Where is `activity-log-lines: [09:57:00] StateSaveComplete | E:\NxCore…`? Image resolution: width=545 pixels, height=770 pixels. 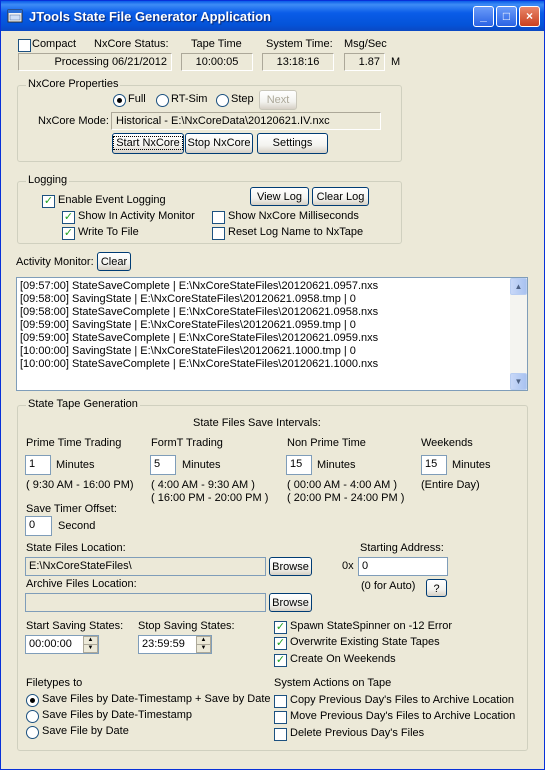
activity-log-lines: [09:57:00] StateSaveComplete | E:\NxCore… is located at coordinates (272, 324).